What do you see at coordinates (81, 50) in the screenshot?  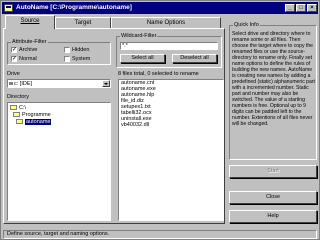 I see `hidden-label: Hidden` at bounding box center [81, 50].